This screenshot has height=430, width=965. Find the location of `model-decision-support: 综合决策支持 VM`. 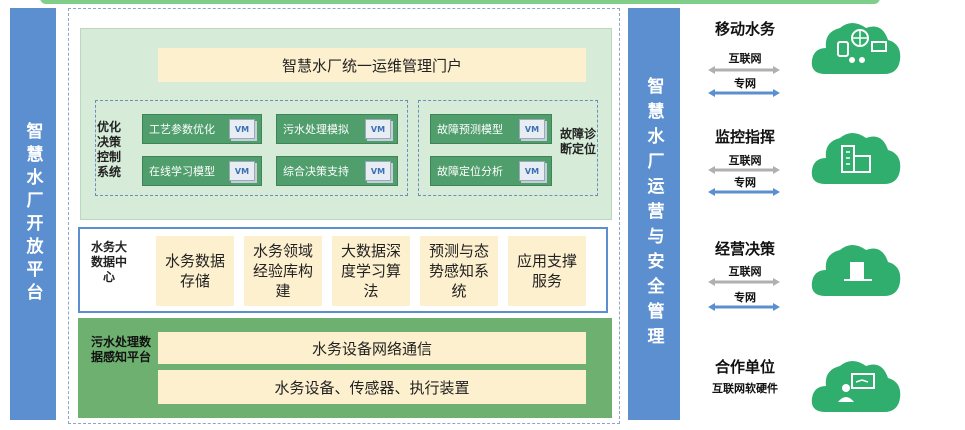

model-decision-support: 综合决策支持 VM is located at coordinates (337, 171).